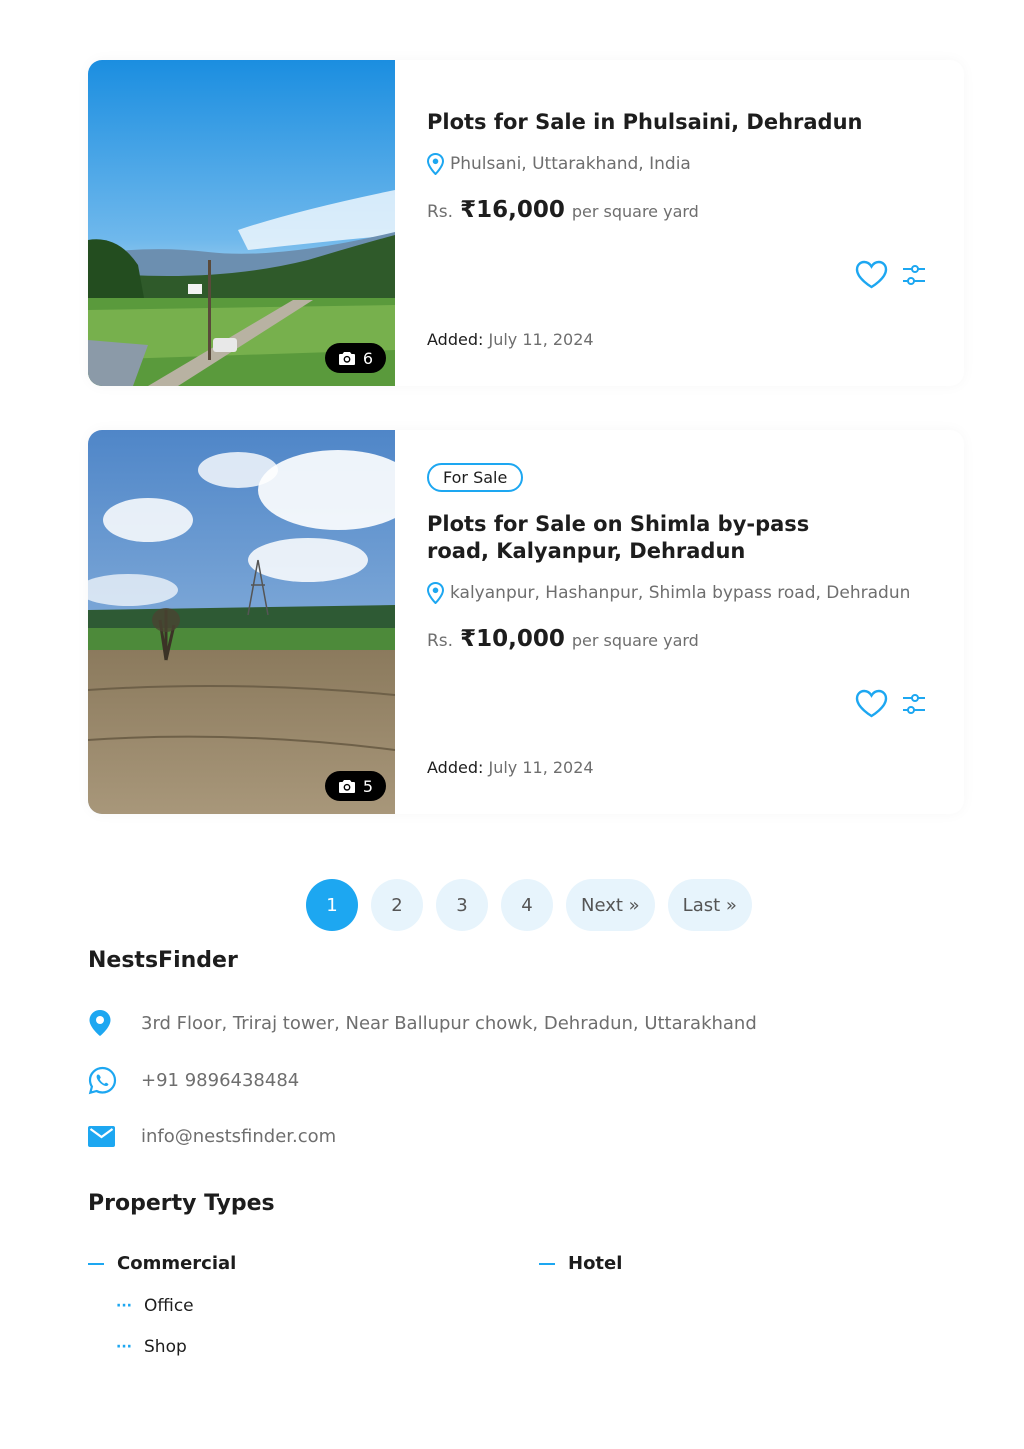  What do you see at coordinates (367, 358) in the screenshot?
I see `photo-count: 6` at bounding box center [367, 358].